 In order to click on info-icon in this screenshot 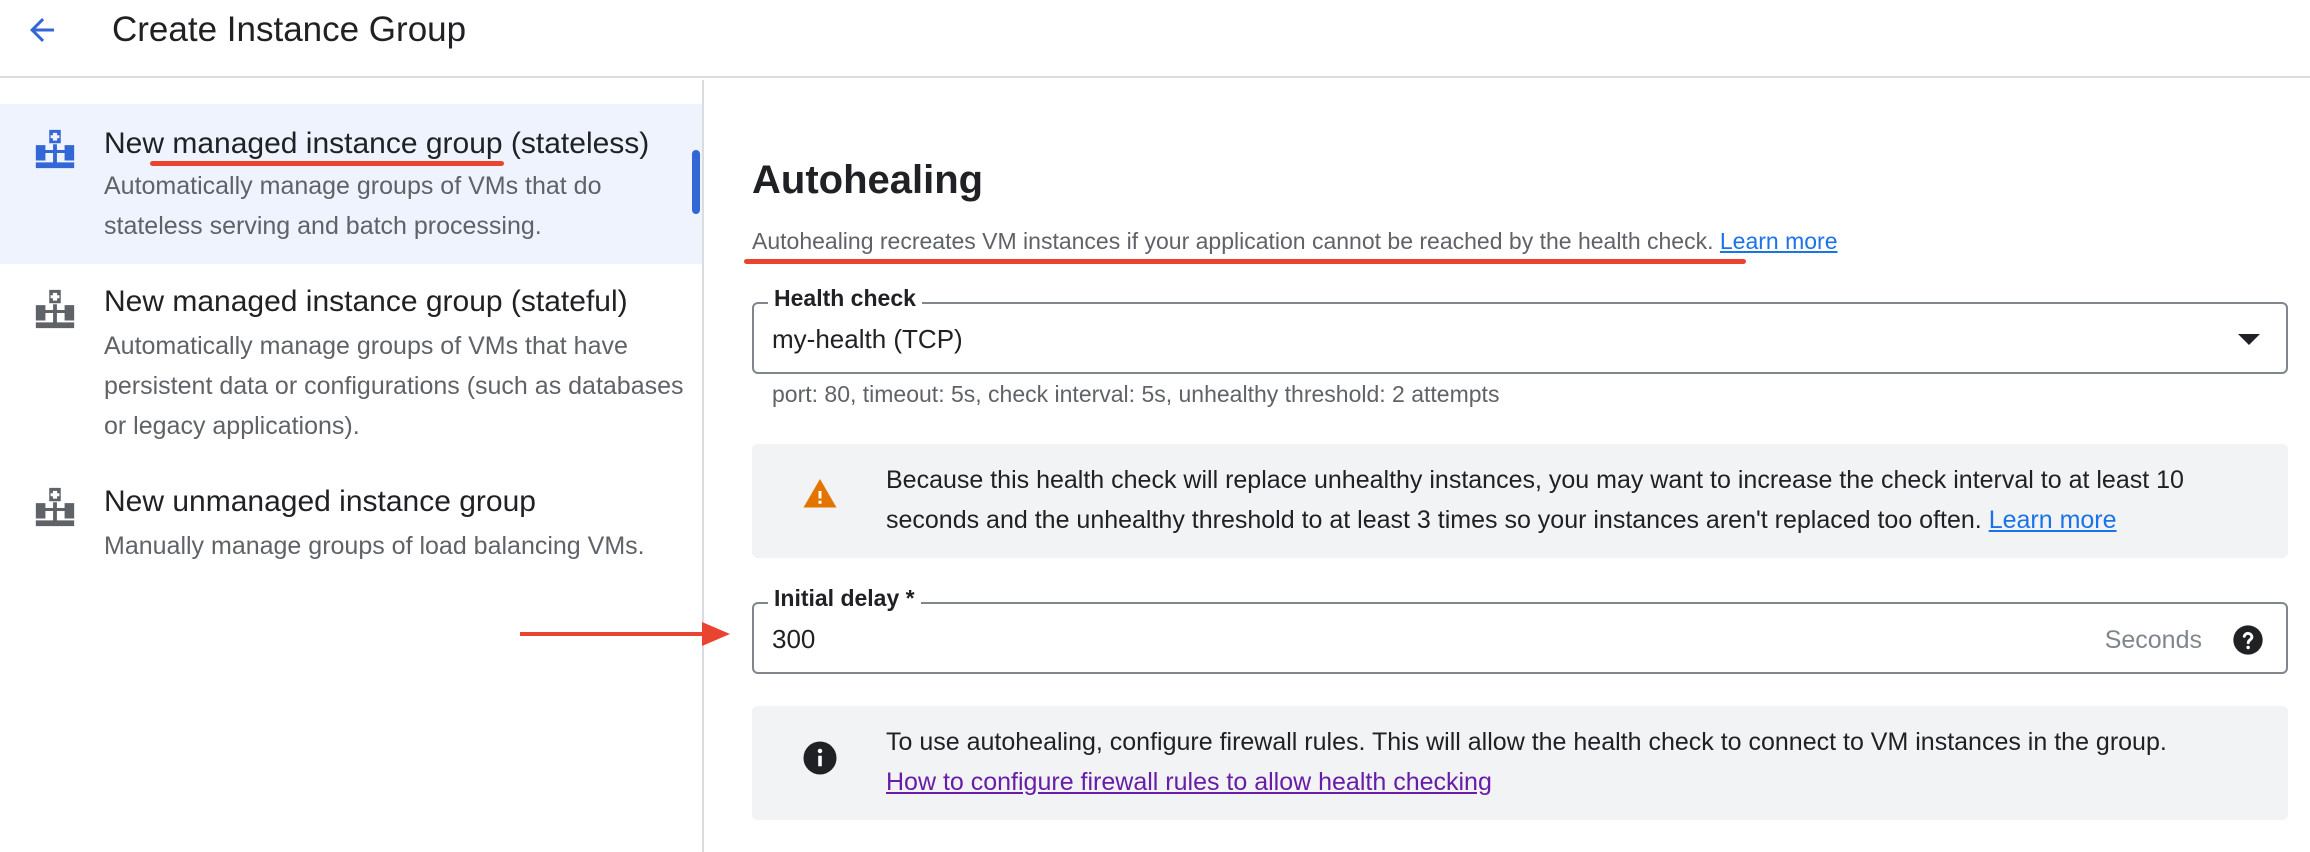, I will do `click(820, 758)`.